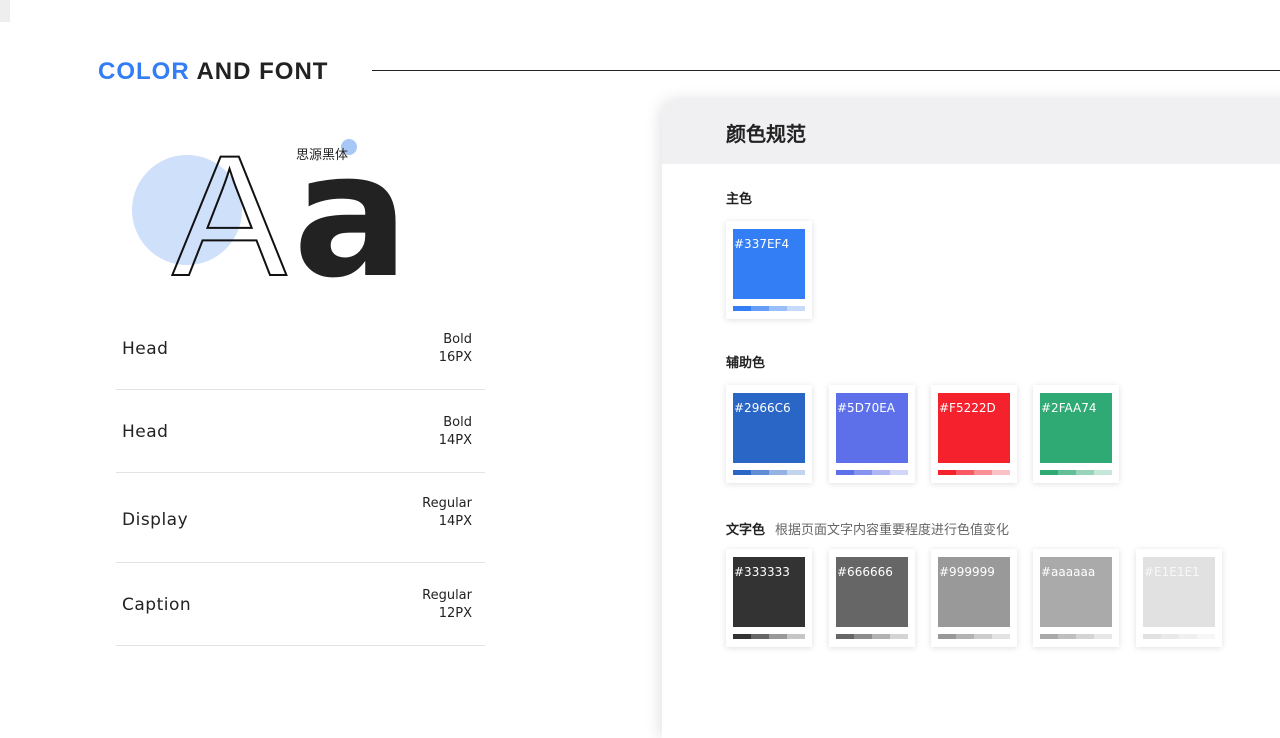  I want to click on text-color-label: 文字色 根据页面文字内容重要程度进行色值变化, so click(867, 528).